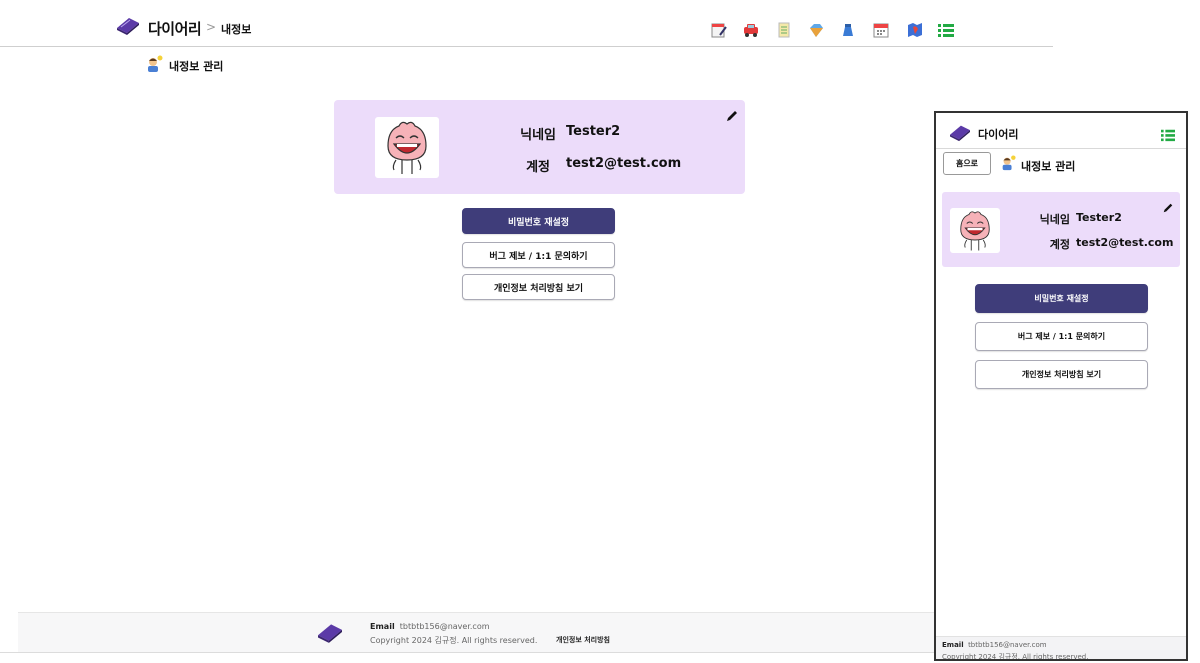  Describe the element at coordinates (953, 645) in the screenshot. I see `mobile-footer-email-label: Email` at that location.